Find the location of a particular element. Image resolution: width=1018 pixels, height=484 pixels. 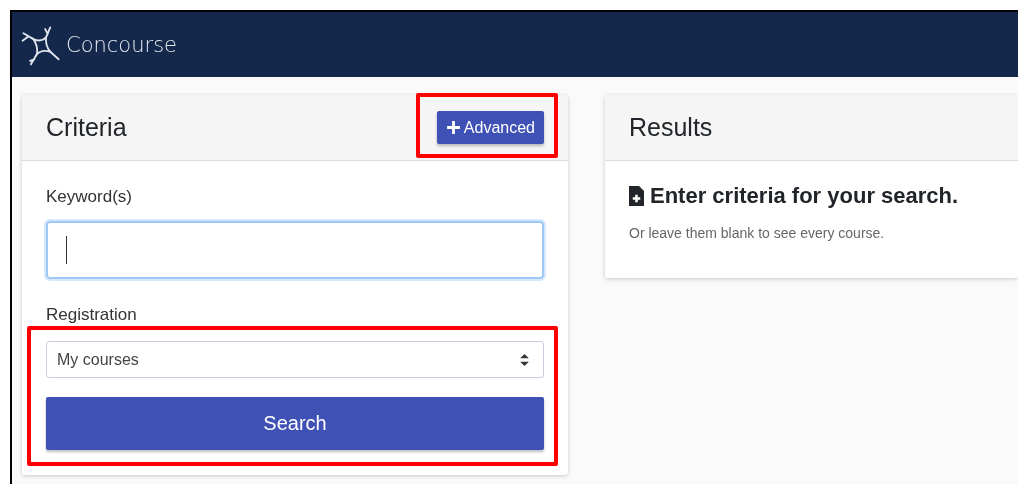

registration-select: My courses is located at coordinates (295, 359).